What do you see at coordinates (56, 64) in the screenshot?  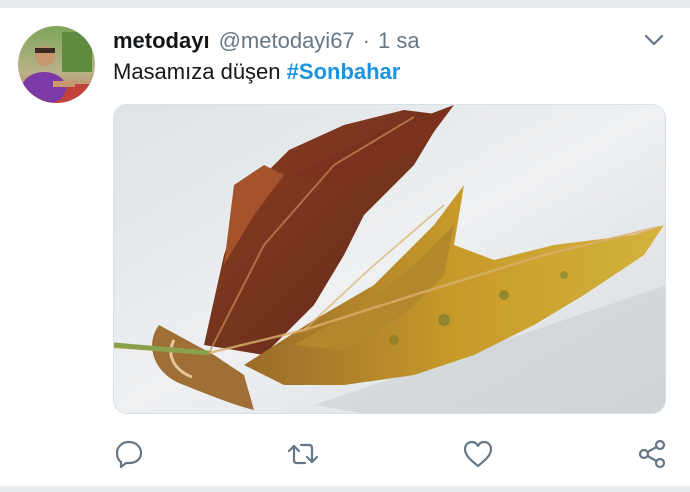 I see `avatar` at bounding box center [56, 64].